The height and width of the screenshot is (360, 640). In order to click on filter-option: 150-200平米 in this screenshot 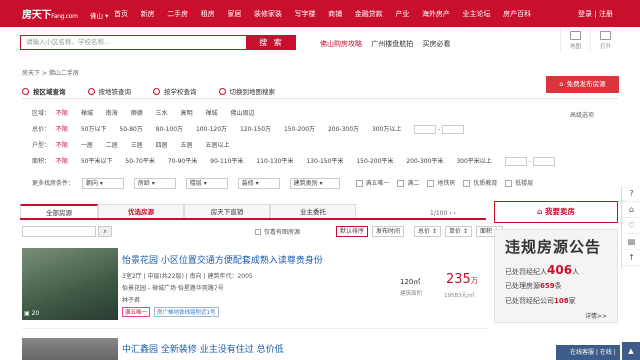, I will do `click(374, 161)`.